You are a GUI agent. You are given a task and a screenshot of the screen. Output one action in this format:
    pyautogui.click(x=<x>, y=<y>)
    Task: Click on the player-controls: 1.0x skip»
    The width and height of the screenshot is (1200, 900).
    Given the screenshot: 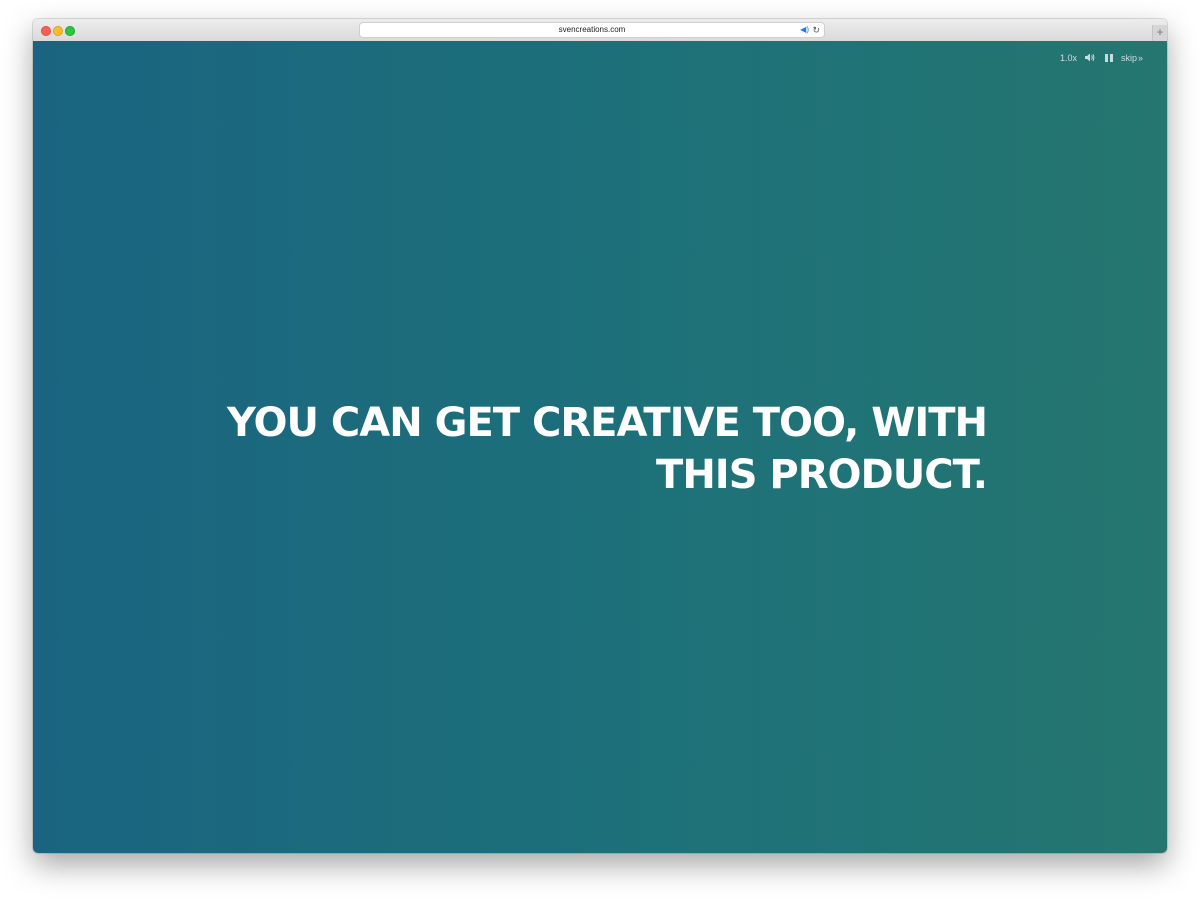 What is the action you would take?
    pyautogui.click(x=1101, y=58)
    